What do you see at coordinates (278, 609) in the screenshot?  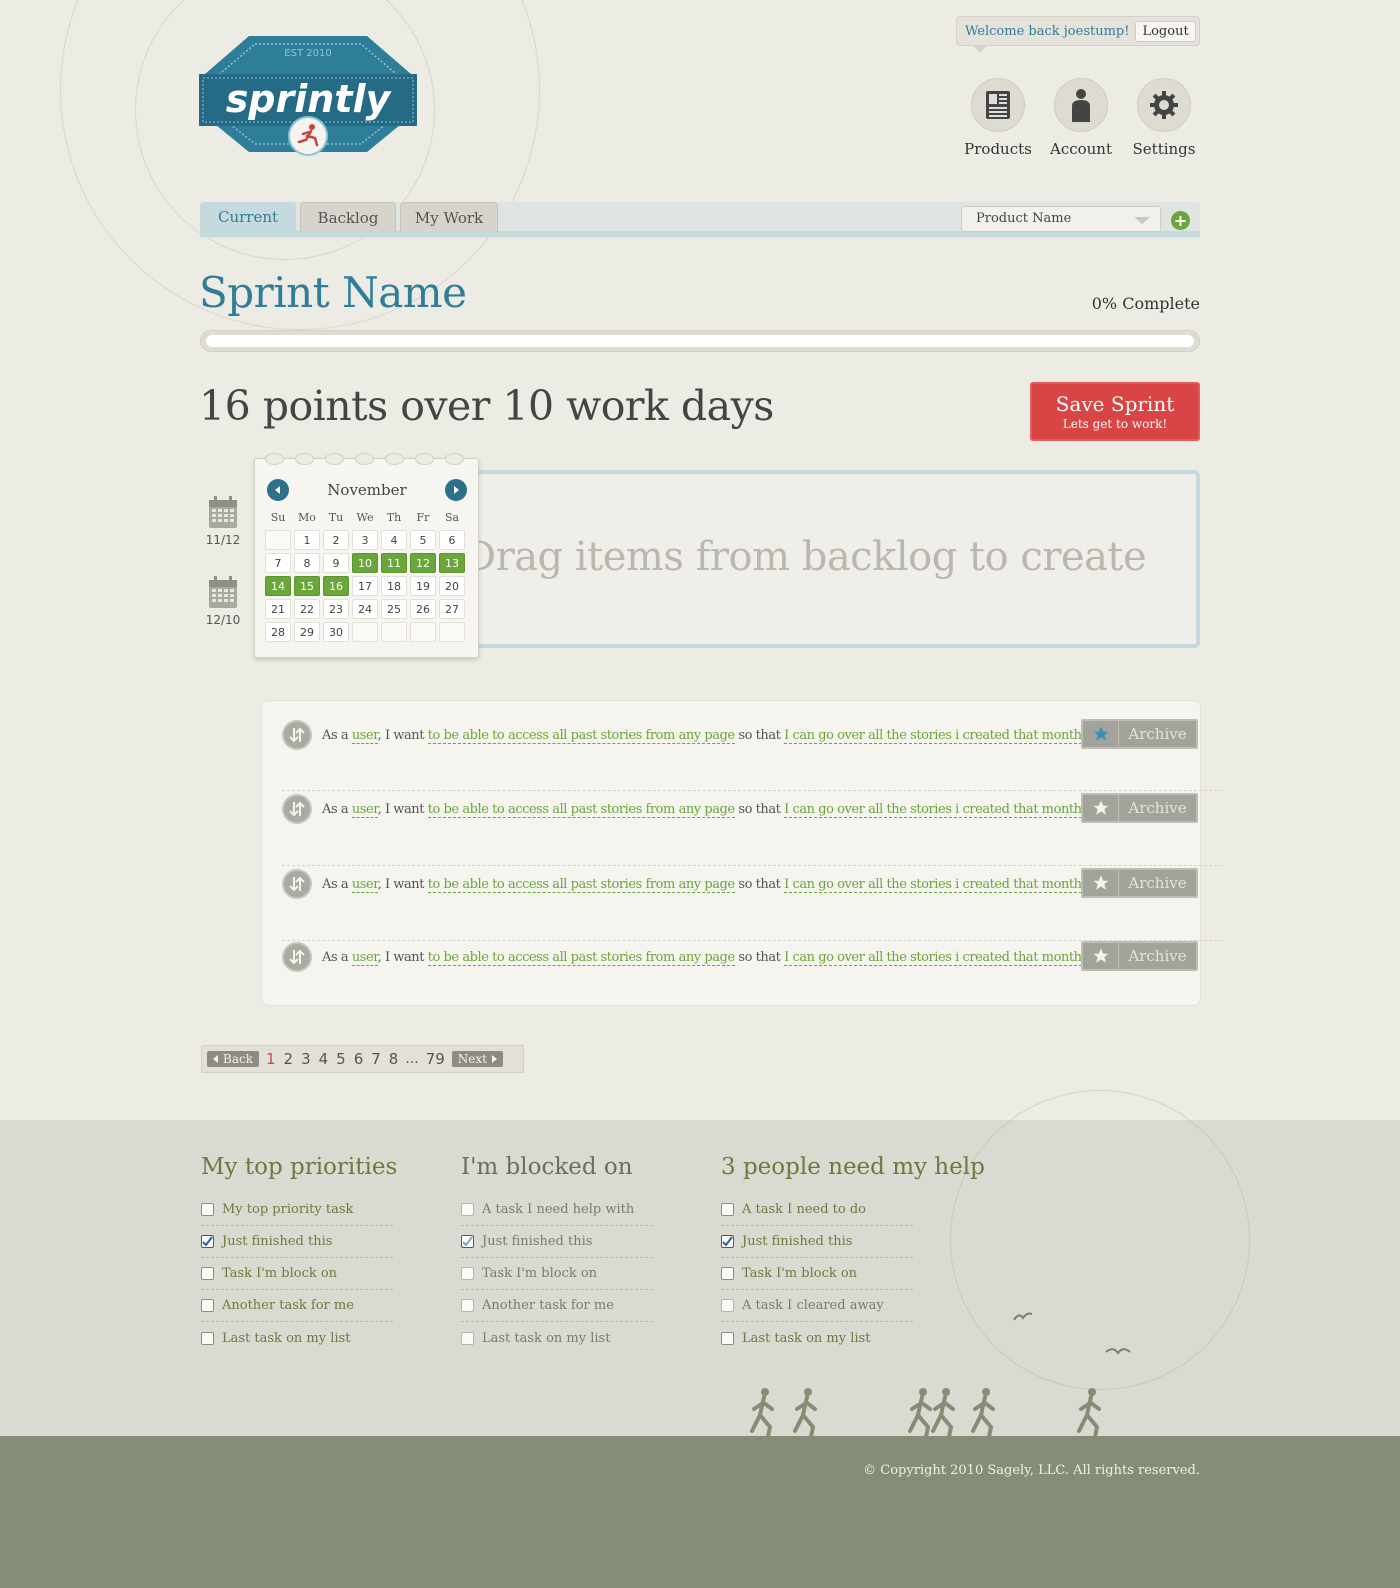 I see `calendar-day: 21` at bounding box center [278, 609].